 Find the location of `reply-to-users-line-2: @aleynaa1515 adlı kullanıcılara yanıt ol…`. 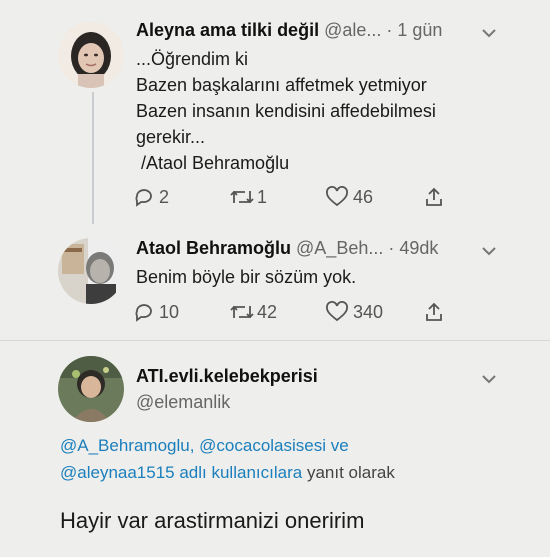

reply-to-users-line-2: @aleynaa1515 adlı kullanıcılara yanıt ol… is located at coordinates (227, 472).